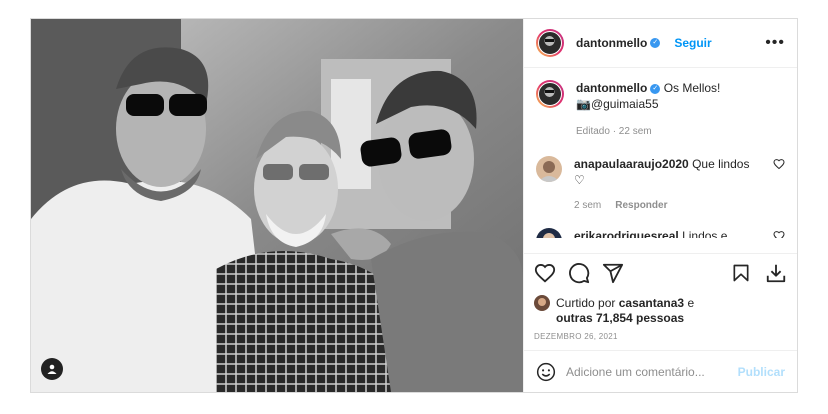  I want to click on caption-body: Os Mellos!, so click(692, 88).